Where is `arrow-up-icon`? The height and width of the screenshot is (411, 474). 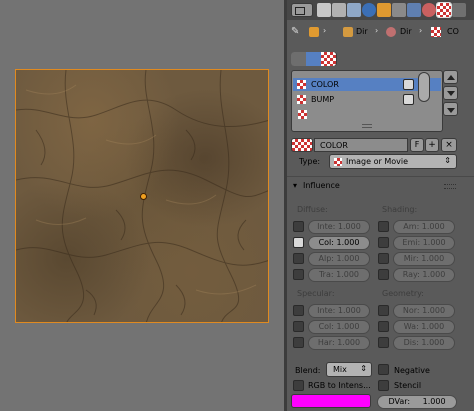
arrow-up-icon is located at coordinates (451, 77).